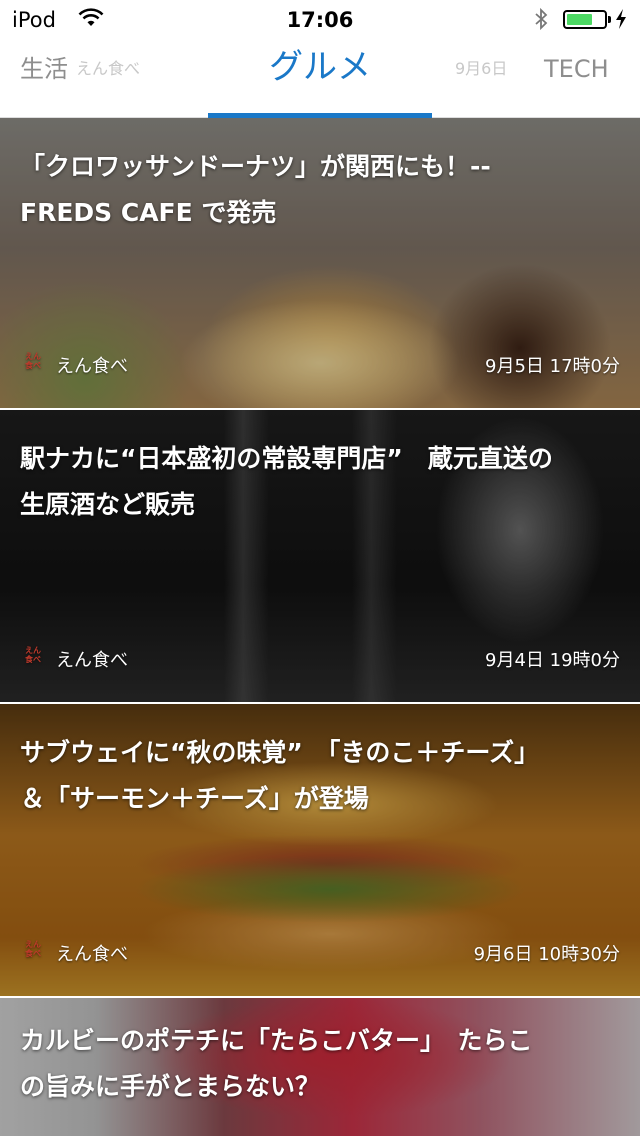 The image size is (640, 1136). What do you see at coordinates (255, 189) in the screenshot?
I see `article-title: 「クロワッサンドーナツ」が関西にも！-- FREDS CAFE で発売` at bounding box center [255, 189].